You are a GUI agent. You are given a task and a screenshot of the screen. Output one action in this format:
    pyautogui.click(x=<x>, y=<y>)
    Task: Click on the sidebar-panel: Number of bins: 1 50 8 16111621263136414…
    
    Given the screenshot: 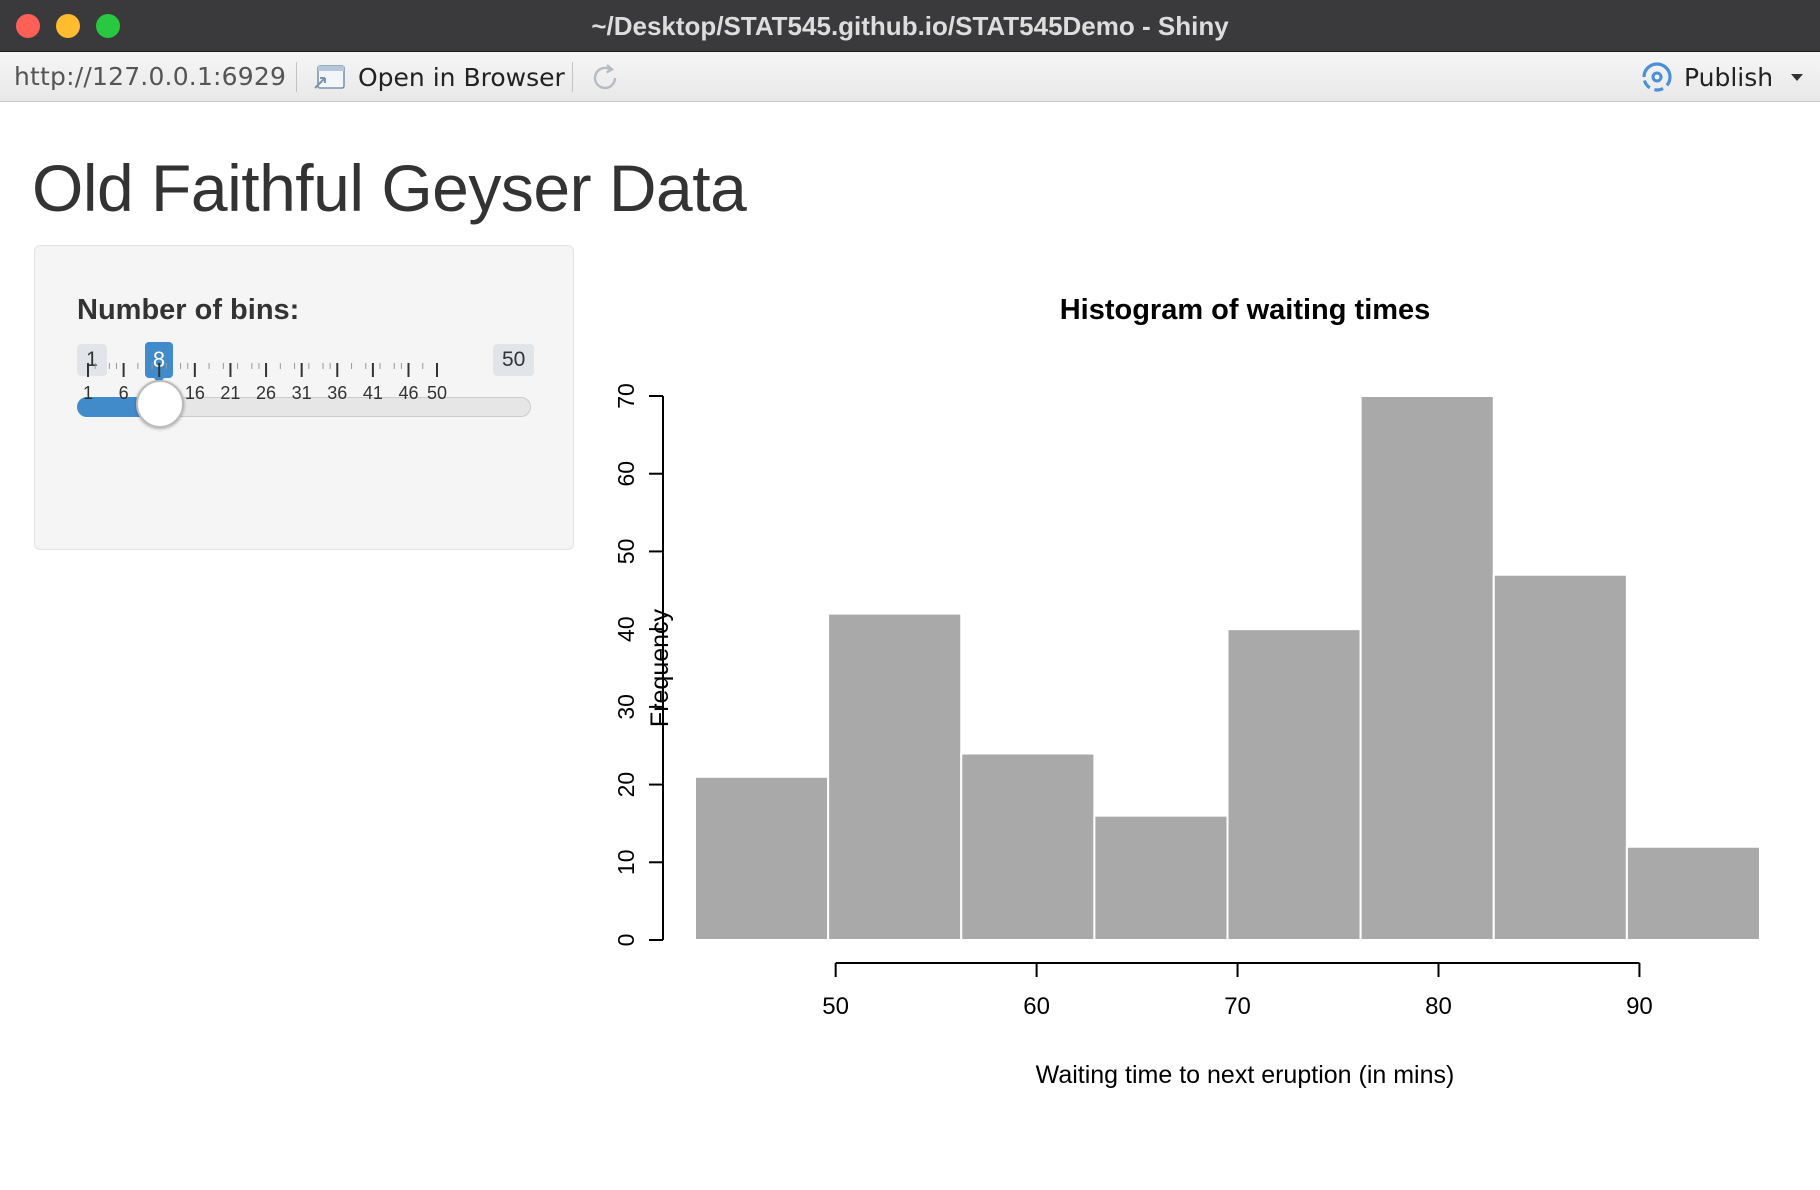 What is the action you would take?
    pyautogui.click(x=304, y=397)
    